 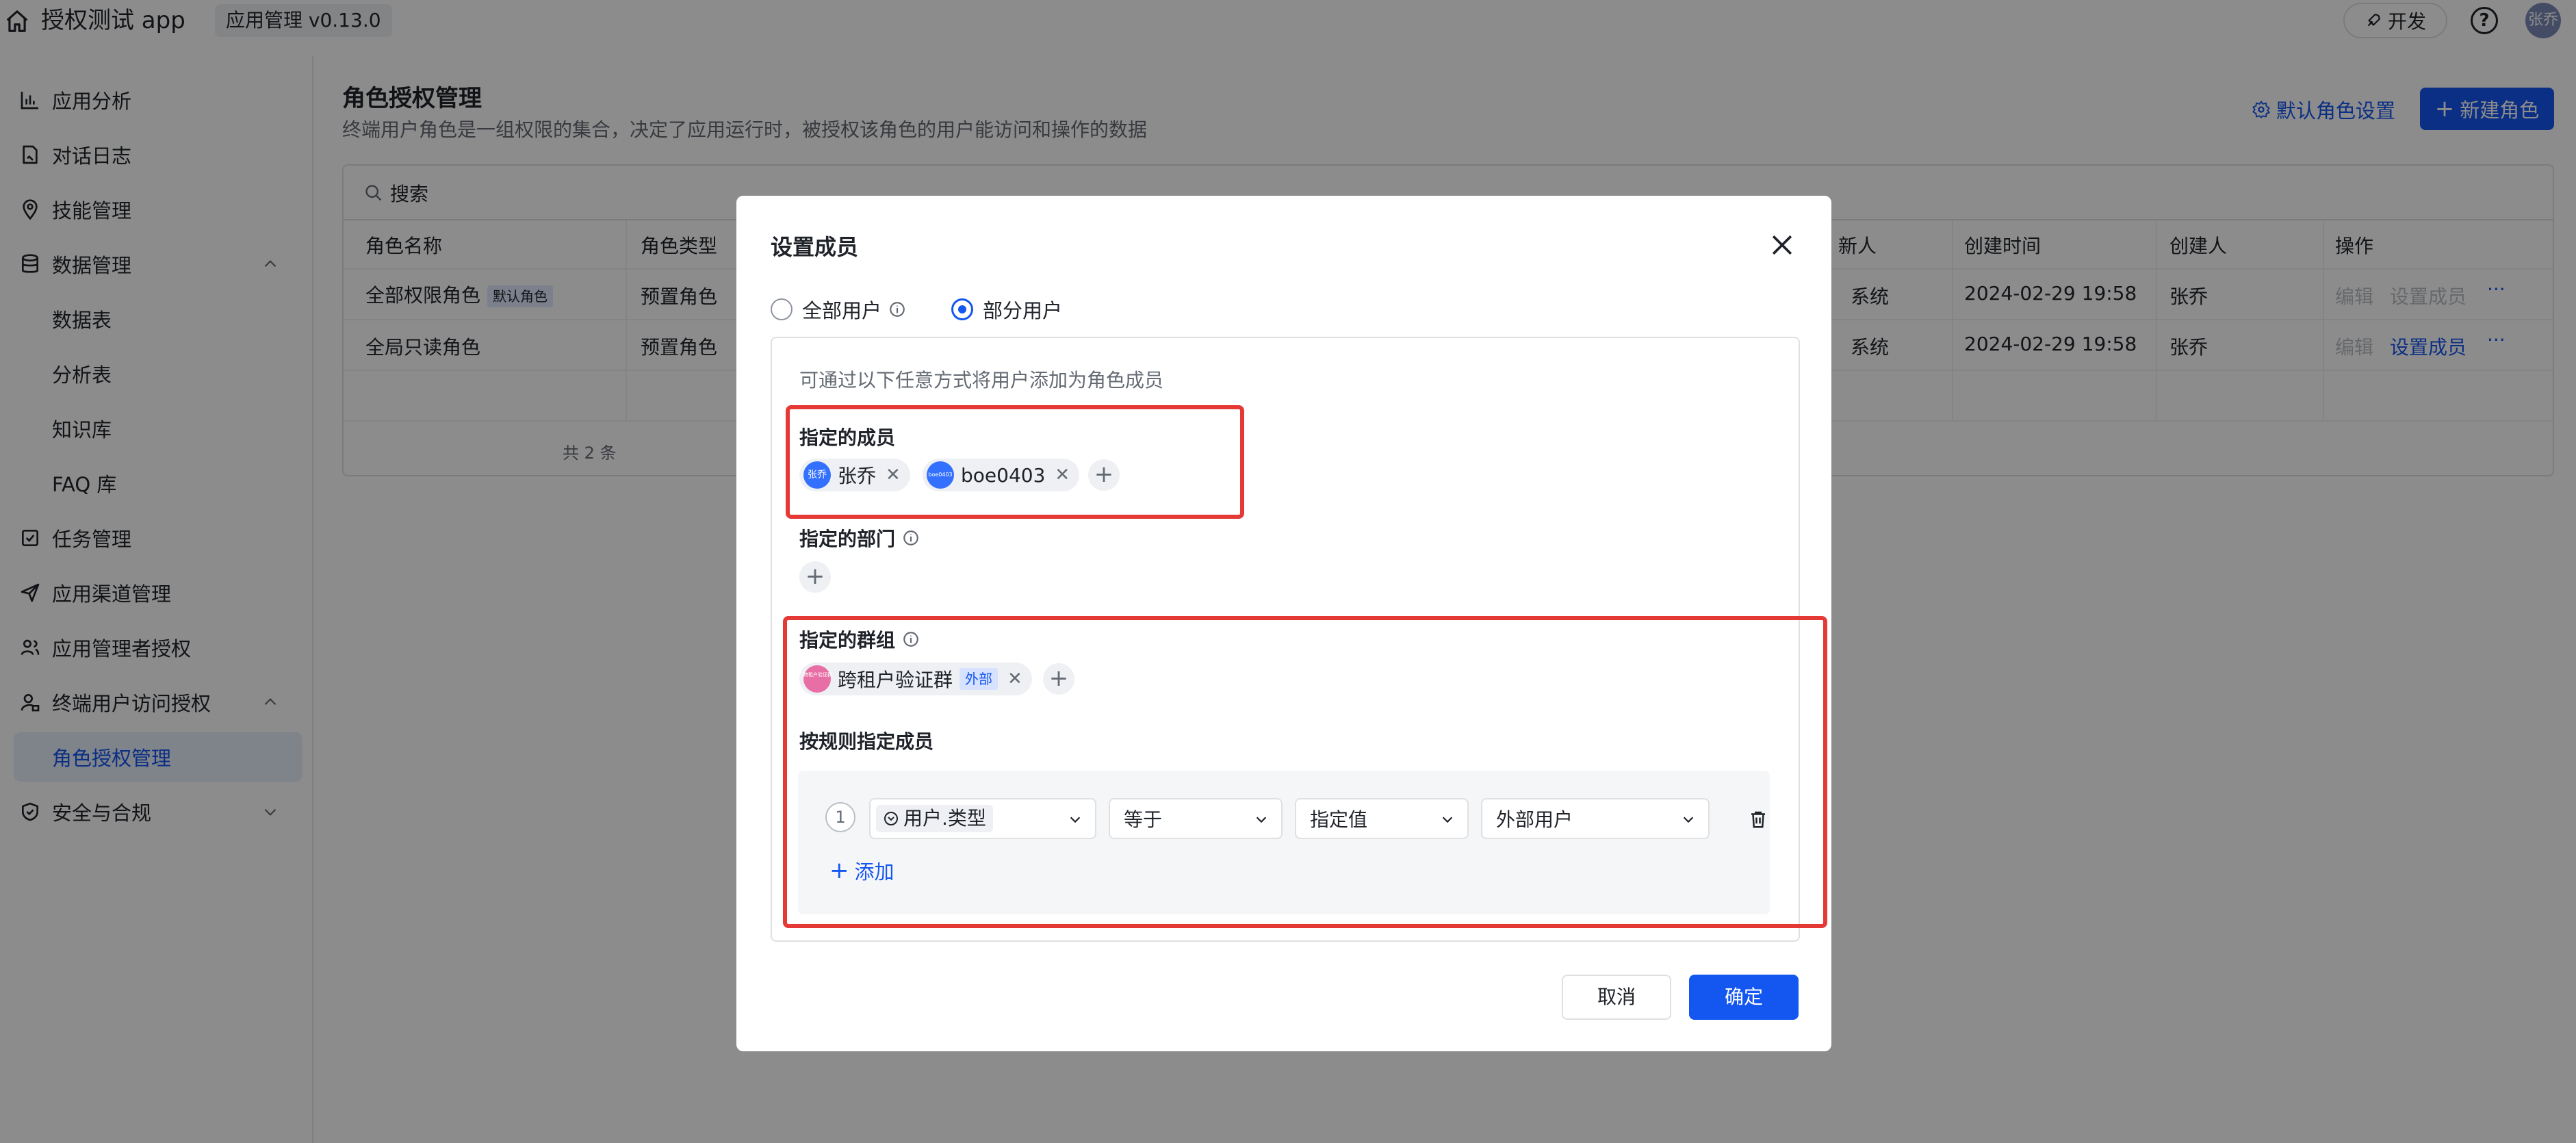 What do you see at coordinates (1305, 772) in the screenshot?
I see `highlight-groups-and-rules` at bounding box center [1305, 772].